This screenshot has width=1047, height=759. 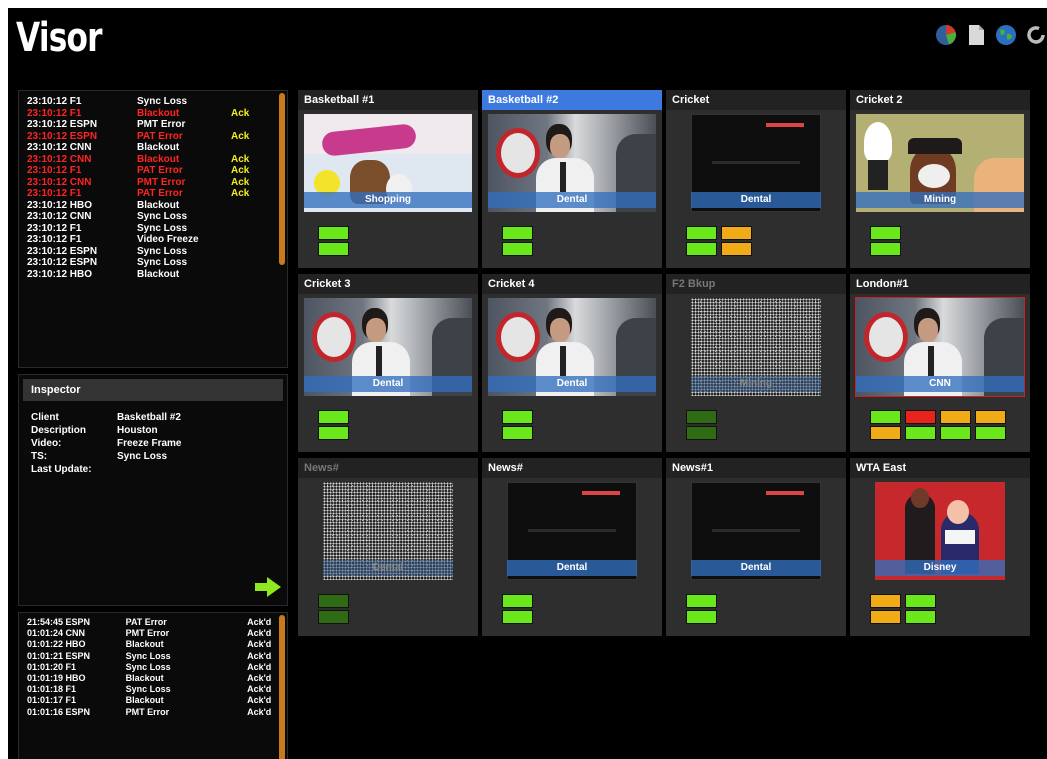 What do you see at coordinates (153, 148) in the screenshot?
I see `alarm-row: 23:10:12 CNN Blackout` at bounding box center [153, 148].